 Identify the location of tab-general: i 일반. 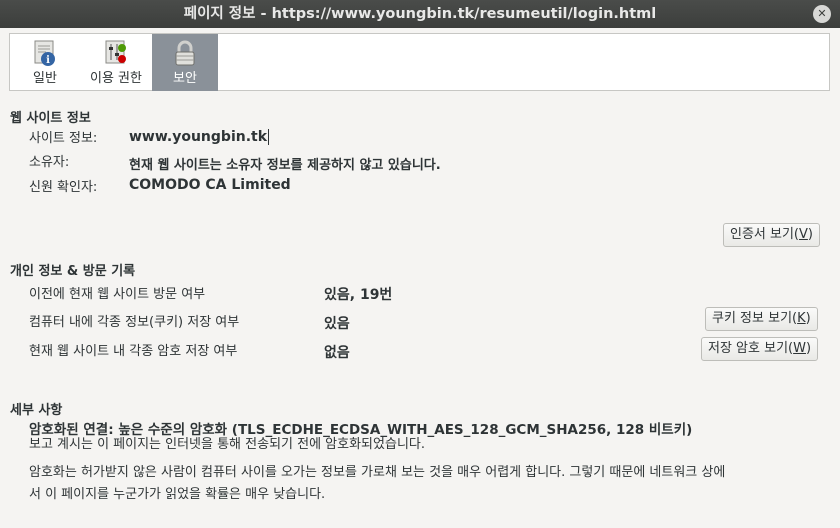
(45, 62).